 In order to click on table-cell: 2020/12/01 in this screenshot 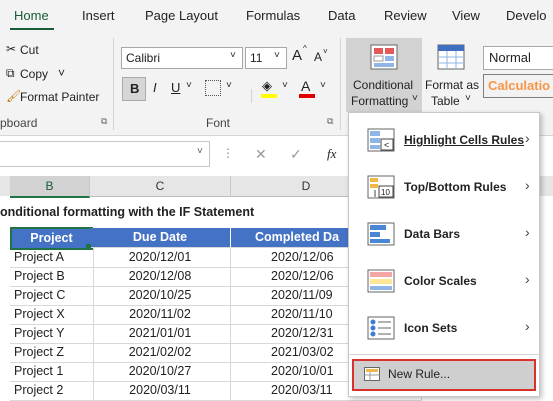, I will do `click(160, 258)`.